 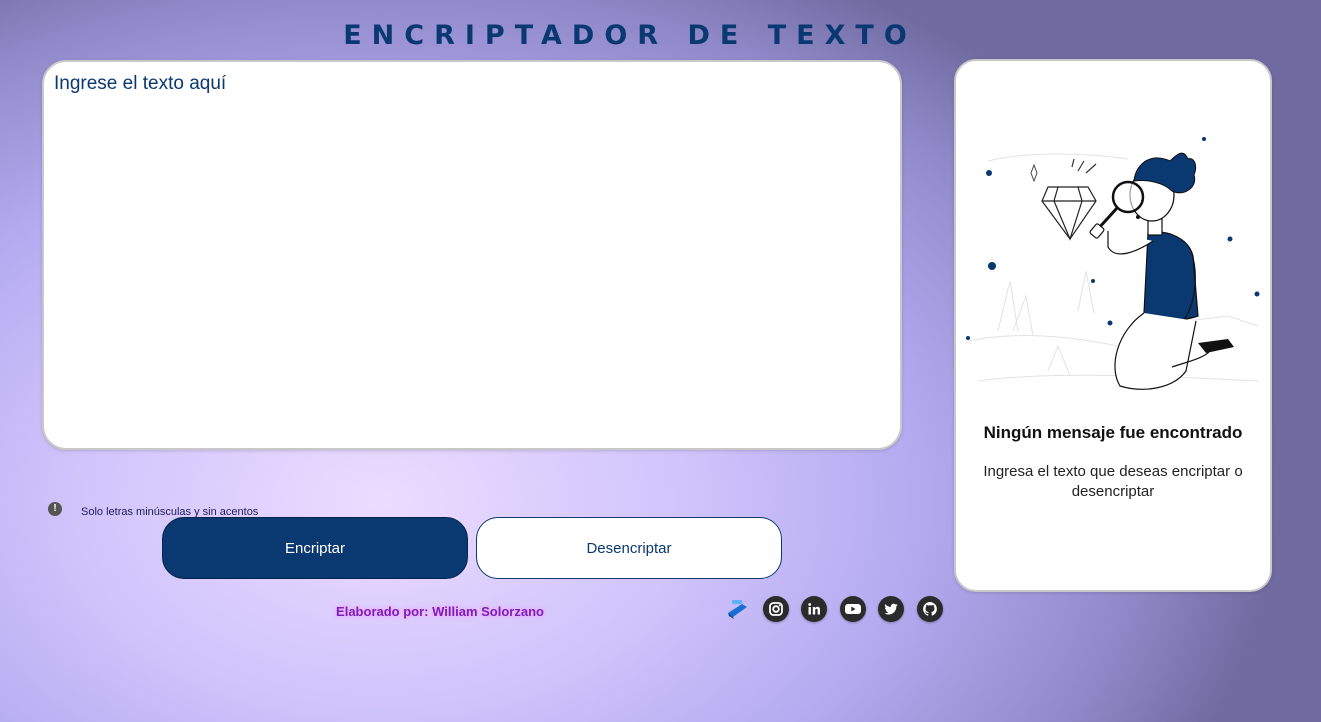 I want to click on page-title: ENCRIPTADOR DE TEXTO, so click(x=630, y=35).